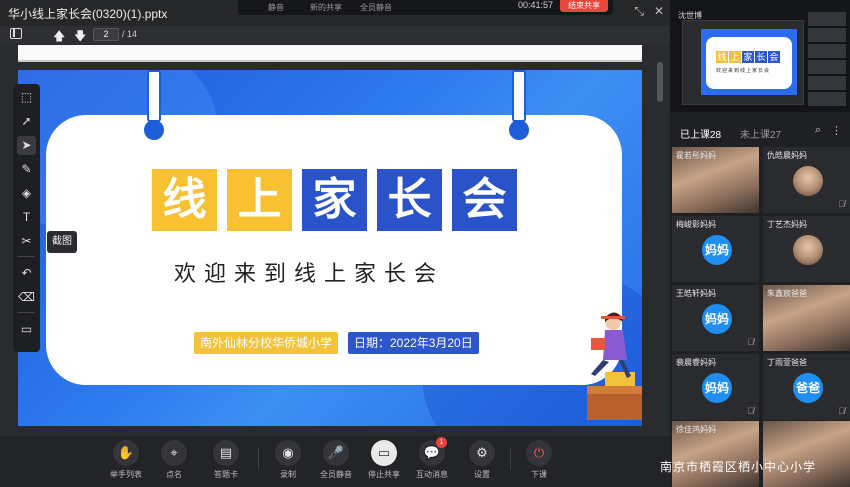 This screenshot has width=850, height=487. I want to click on settings-button: ⚙ 设置, so click(482, 460).